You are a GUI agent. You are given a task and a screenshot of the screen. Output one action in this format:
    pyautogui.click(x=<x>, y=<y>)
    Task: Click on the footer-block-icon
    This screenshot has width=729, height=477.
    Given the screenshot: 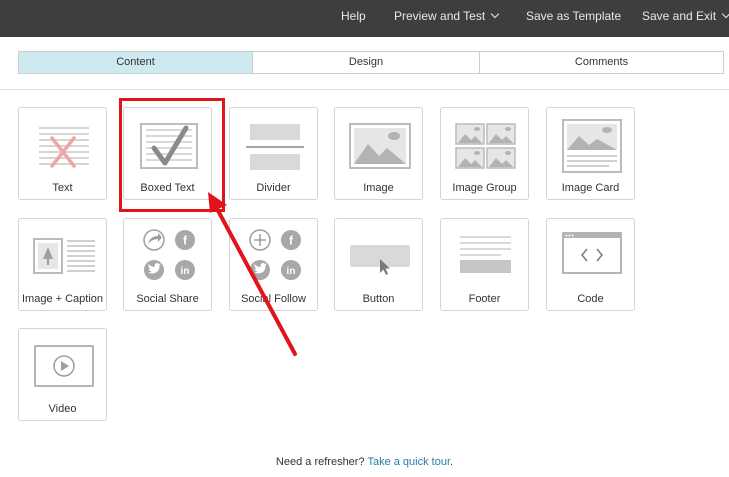 What is the action you would take?
    pyautogui.click(x=485, y=254)
    